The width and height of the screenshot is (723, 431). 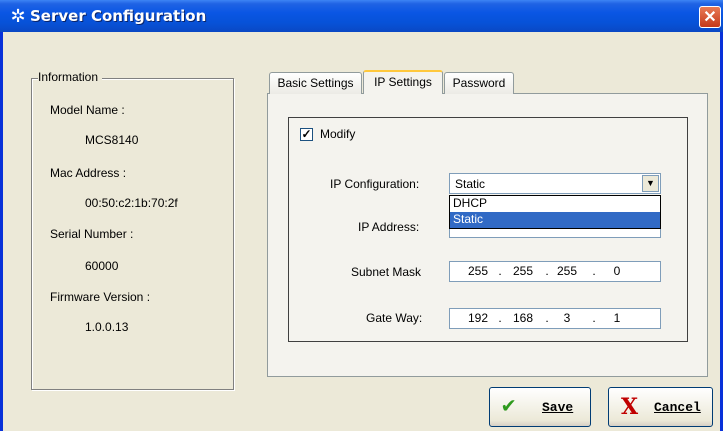 What do you see at coordinates (70, 77) in the screenshot?
I see `information-legend: Information` at bounding box center [70, 77].